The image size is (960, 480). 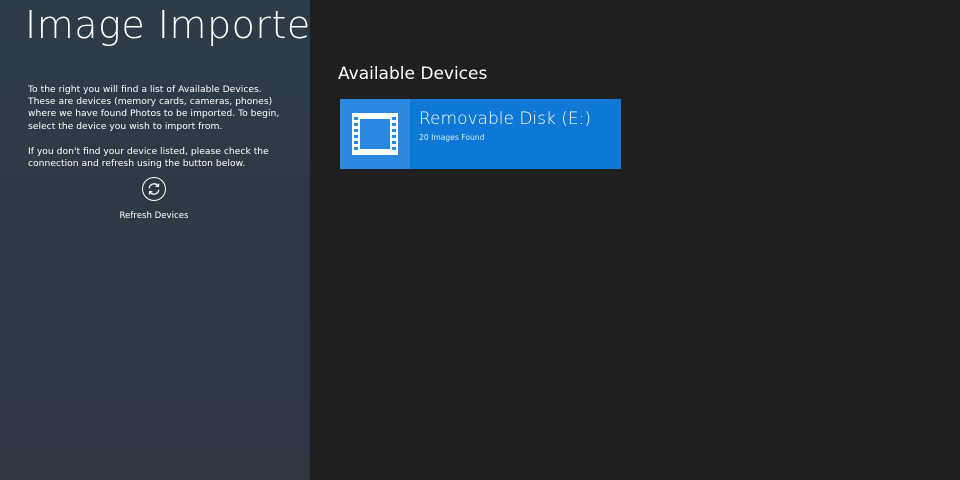 What do you see at coordinates (500, 134) in the screenshot?
I see `device-tile-text: Removable Disk (E:) 20 Images Found` at bounding box center [500, 134].